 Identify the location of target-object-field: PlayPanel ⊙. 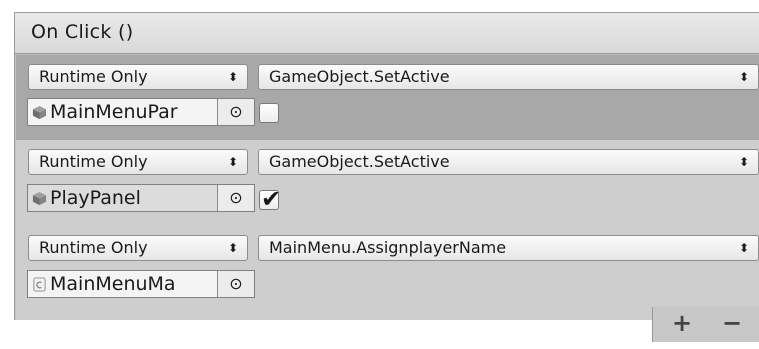
(141, 198).